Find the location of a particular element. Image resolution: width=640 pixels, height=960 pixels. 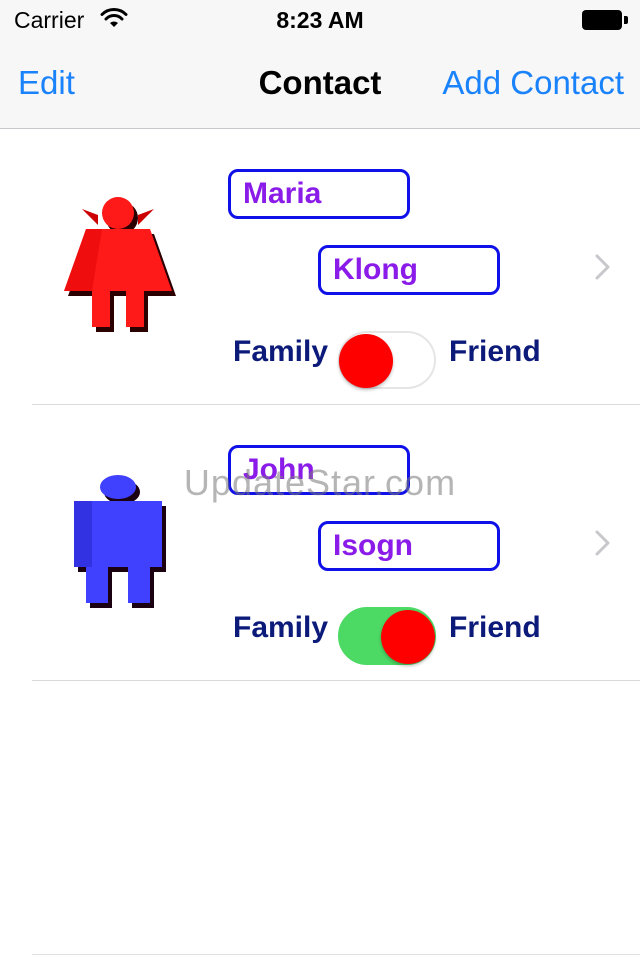

last-name-field: Klong is located at coordinates (409, 270).